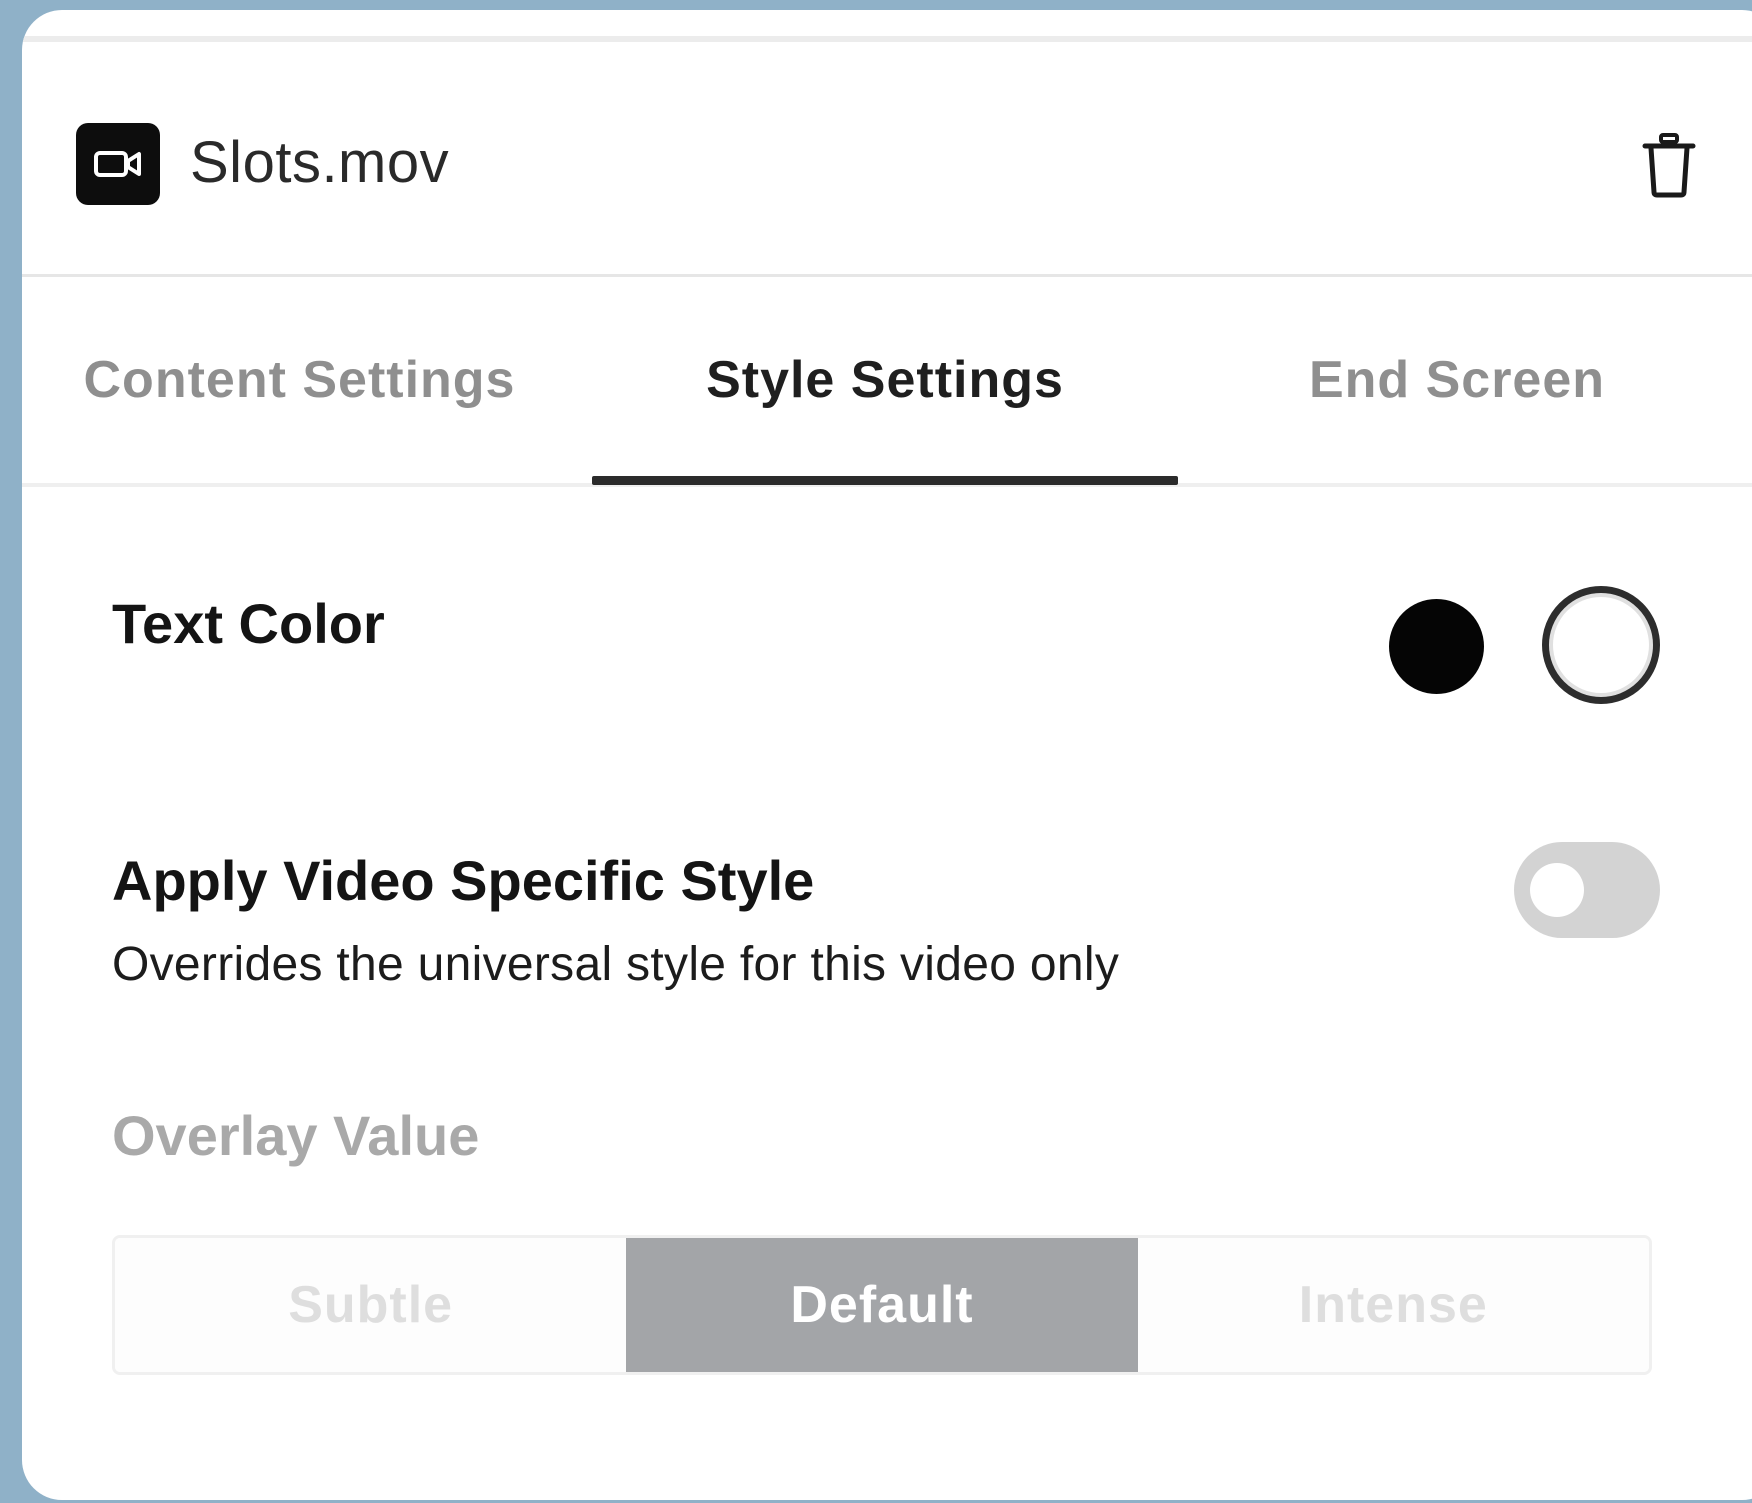  I want to click on overlay-value-selector: Subtle Default Intense, so click(882, 1305).